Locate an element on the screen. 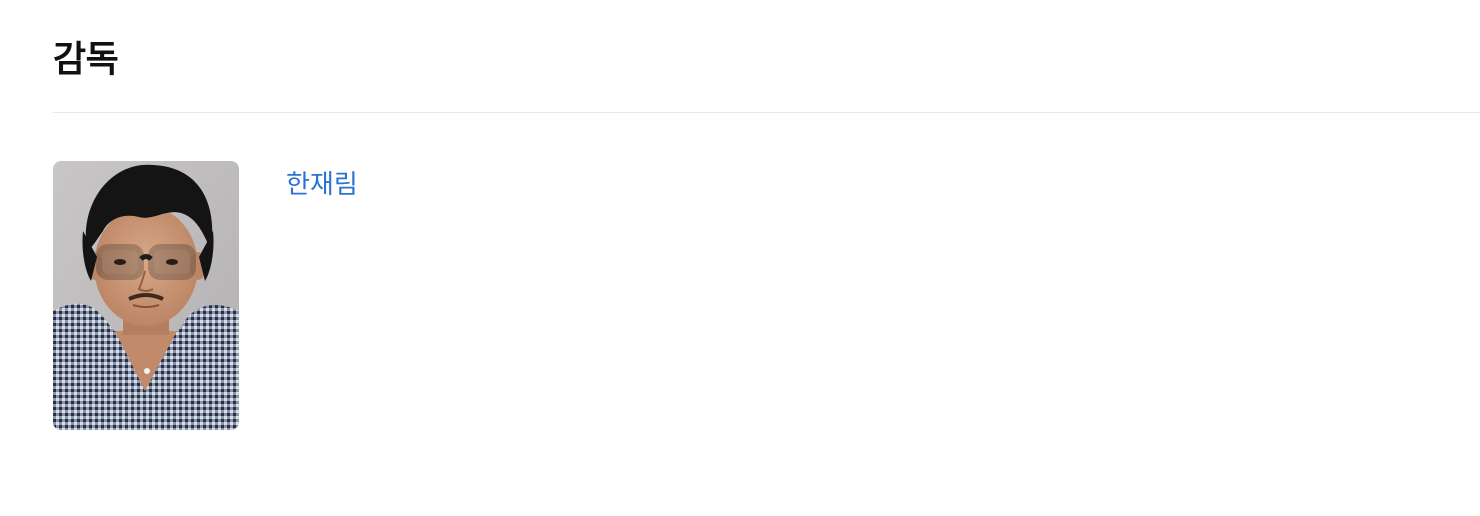  person-photo is located at coordinates (146, 295).